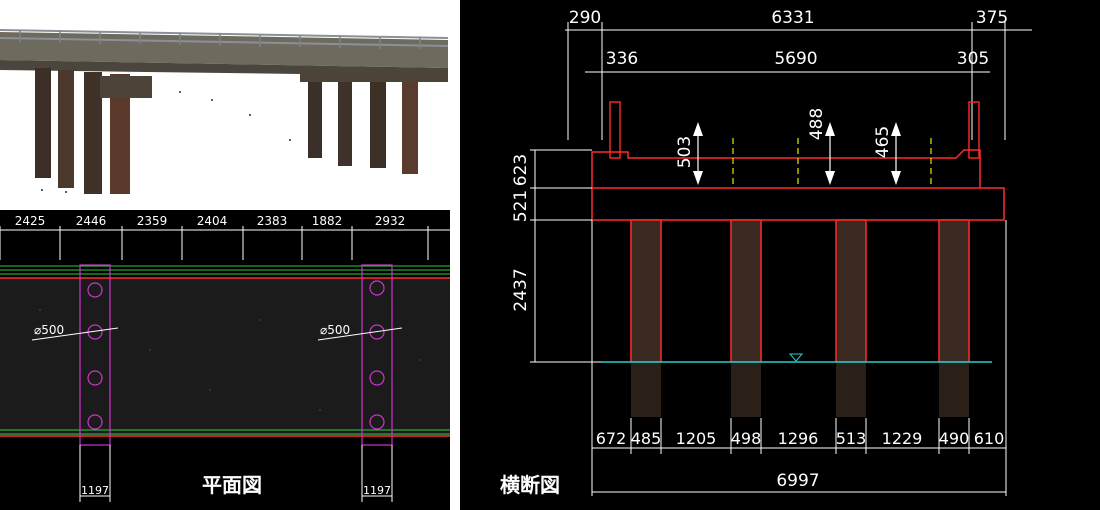 This screenshot has width=1100, height=510. I want to click on plan-pile-width-left: 1197, so click(95, 490).